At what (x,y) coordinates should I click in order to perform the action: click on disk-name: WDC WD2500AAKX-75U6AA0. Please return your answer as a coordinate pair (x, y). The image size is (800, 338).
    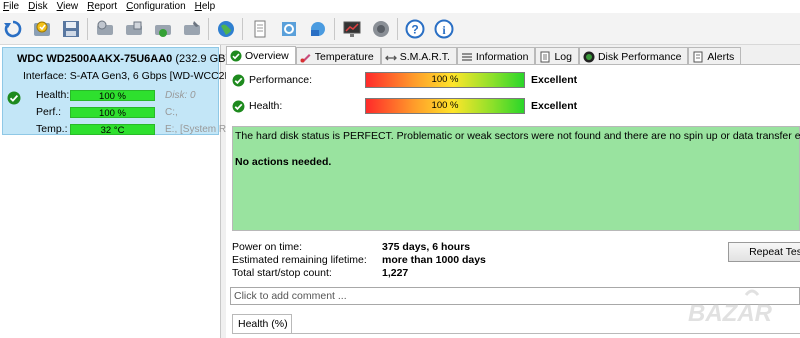
    Looking at the image, I should click on (95, 59).